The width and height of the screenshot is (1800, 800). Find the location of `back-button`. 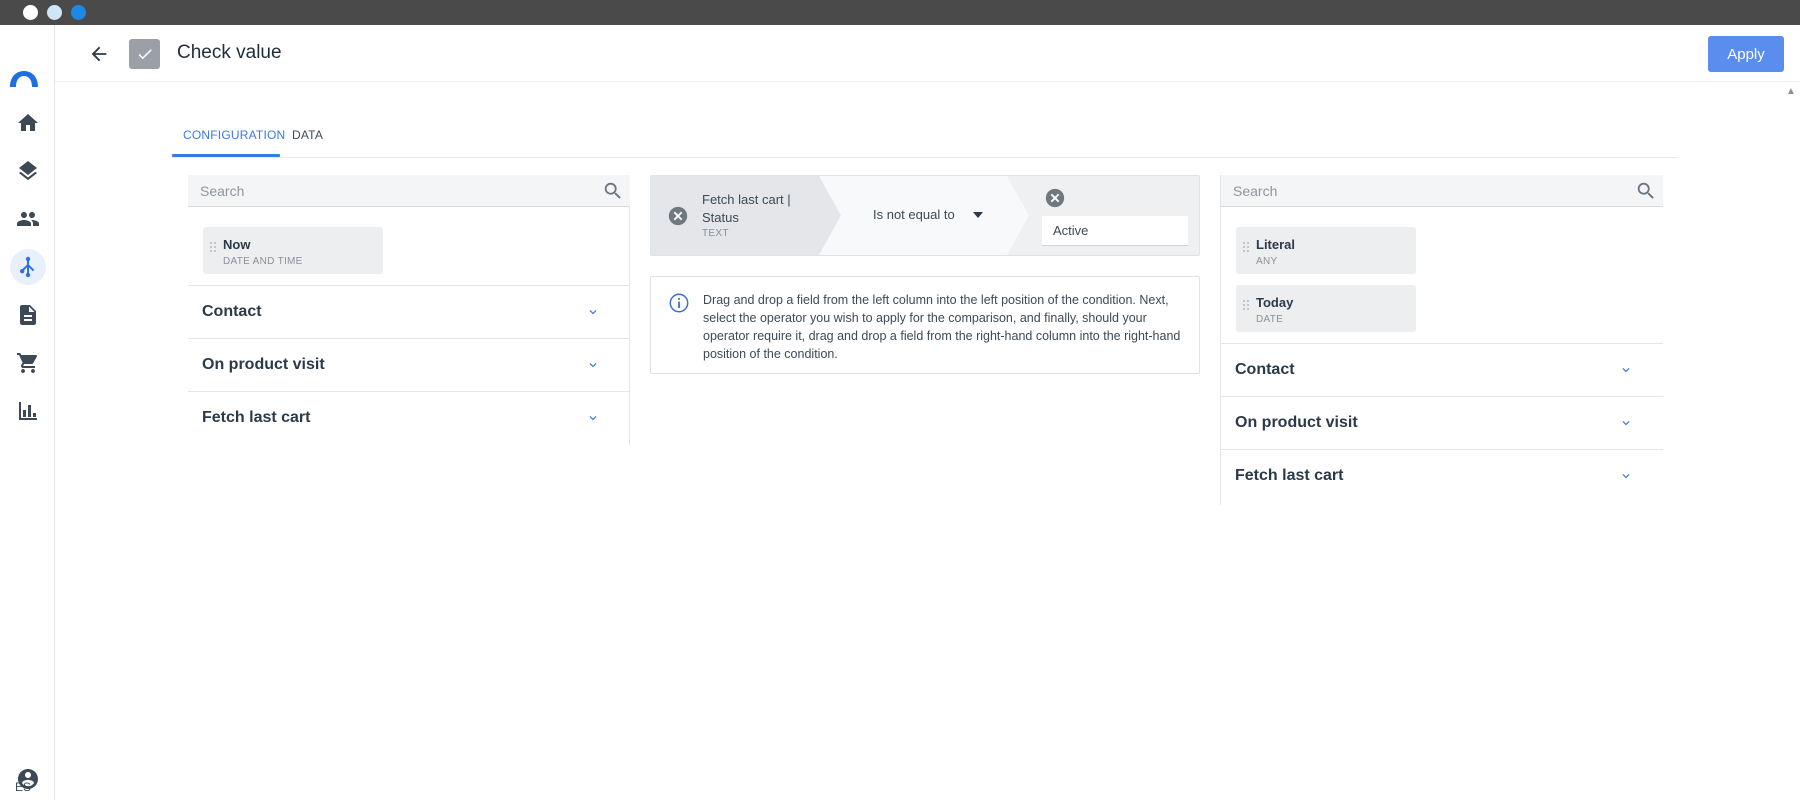

back-button is located at coordinates (99, 54).